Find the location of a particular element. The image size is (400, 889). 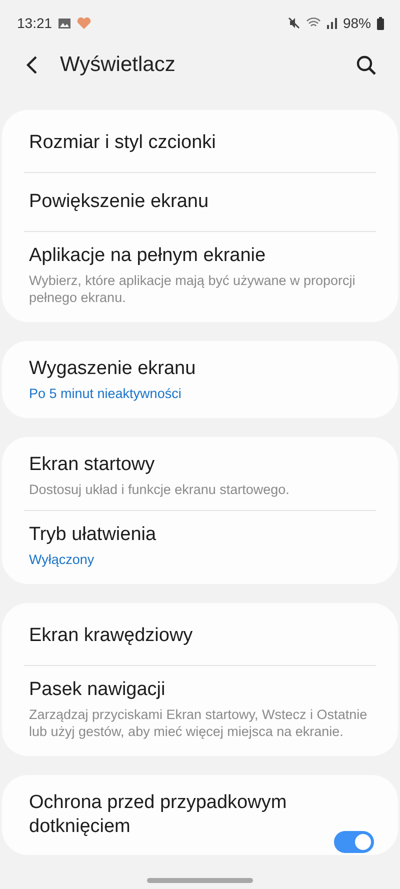

settings-item: Pasek nawigacji Zarządzaj przyciskami Ekran startowy, Wstecz i Ostatnie lub użyj gestów, aby mieć więcej miejsca na ekranie. is located at coordinates (200, 709).